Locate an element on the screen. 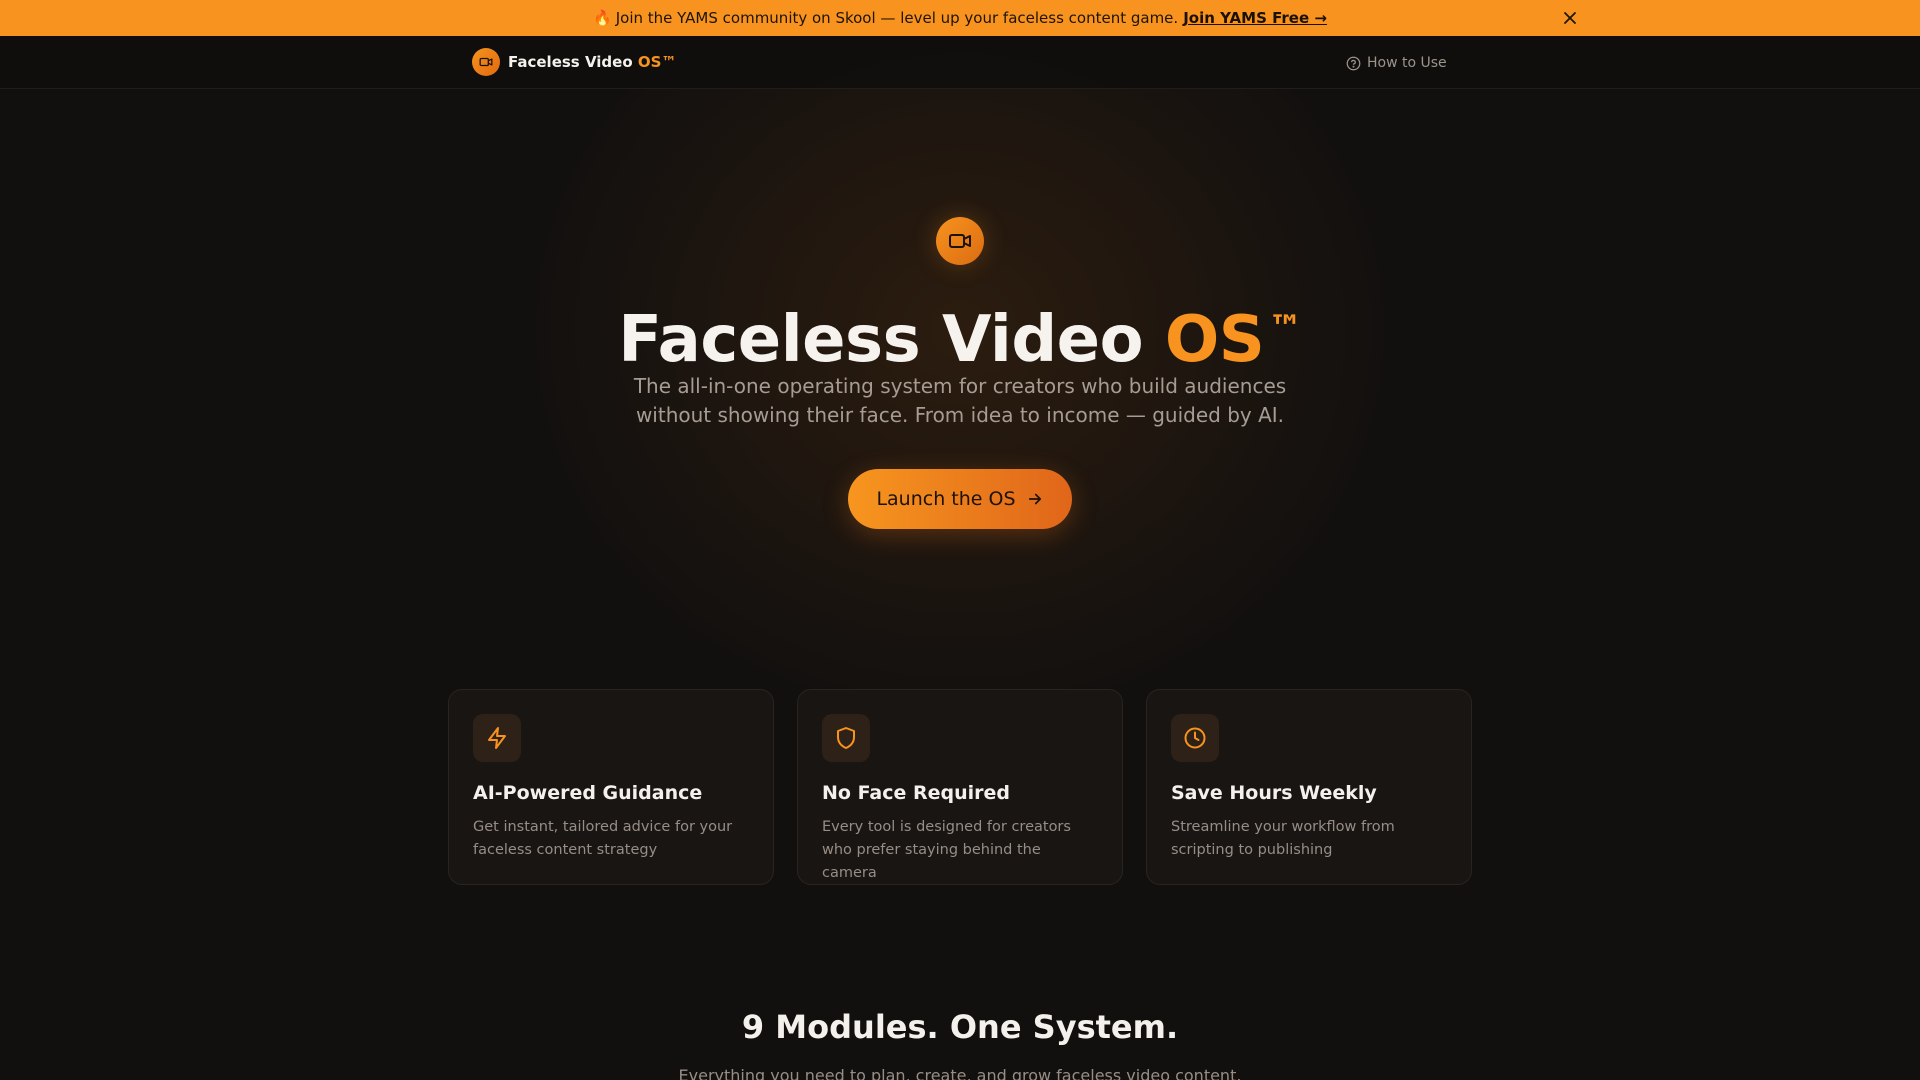 The width and height of the screenshot is (1920, 1080). launch-os-label: Launch the OS is located at coordinates (946, 499).